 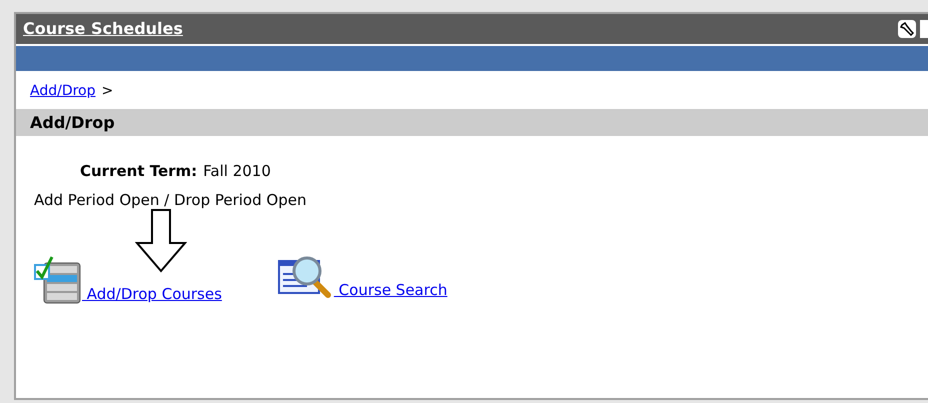 I want to click on term-value: Fall 2010, so click(x=237, y=171).